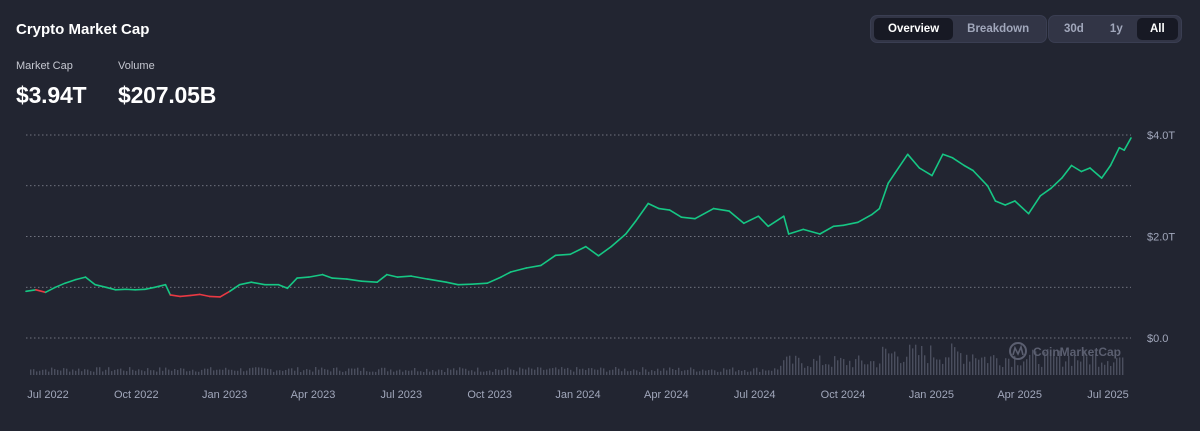 This screenshot has height=431, width=1200. I want to click on x-tick-label: Jul 2022, so click(48, 395).